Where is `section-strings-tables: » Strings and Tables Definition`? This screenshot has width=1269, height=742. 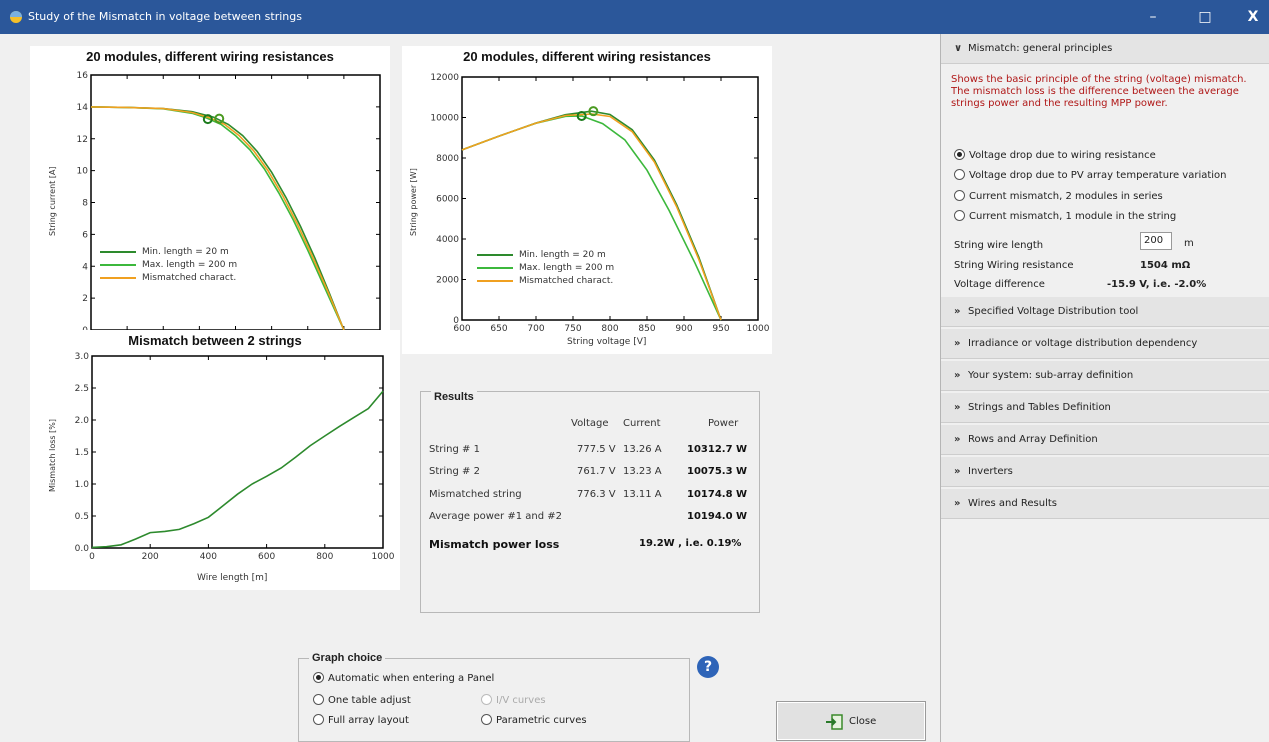
section-strings-tables: » Strings and Tables Definition is located at coordinates (1105, 408).